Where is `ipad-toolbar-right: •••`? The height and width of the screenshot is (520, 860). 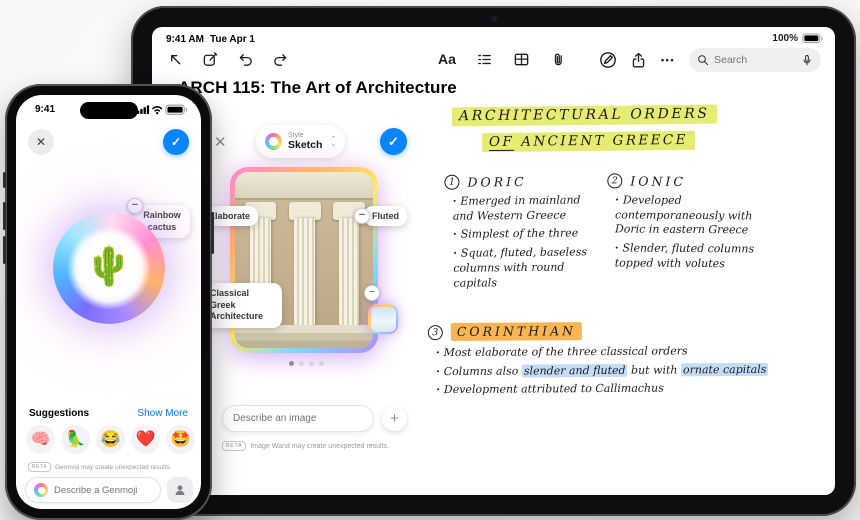
ipad-toolbar-right: ••• is located at coordinates (710, 60).